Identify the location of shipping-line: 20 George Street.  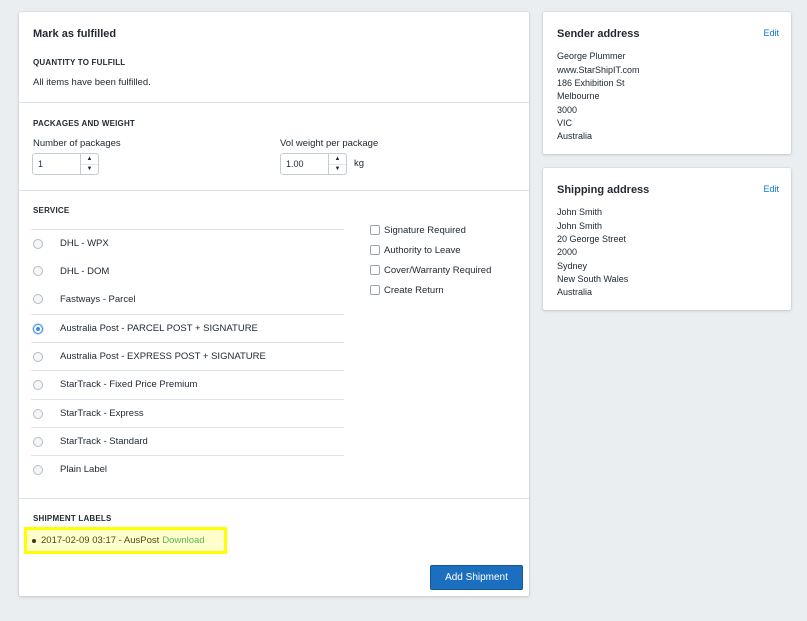
(592, 239).